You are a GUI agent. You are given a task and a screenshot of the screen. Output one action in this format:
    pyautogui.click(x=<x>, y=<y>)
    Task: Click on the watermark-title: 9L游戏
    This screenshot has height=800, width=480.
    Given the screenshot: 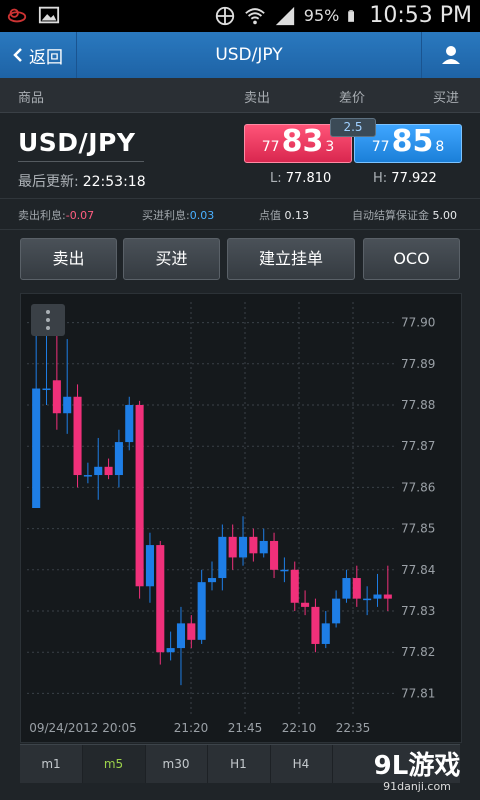 What is the action you would take?
    pyautogui.click(x=417, y=766)
    